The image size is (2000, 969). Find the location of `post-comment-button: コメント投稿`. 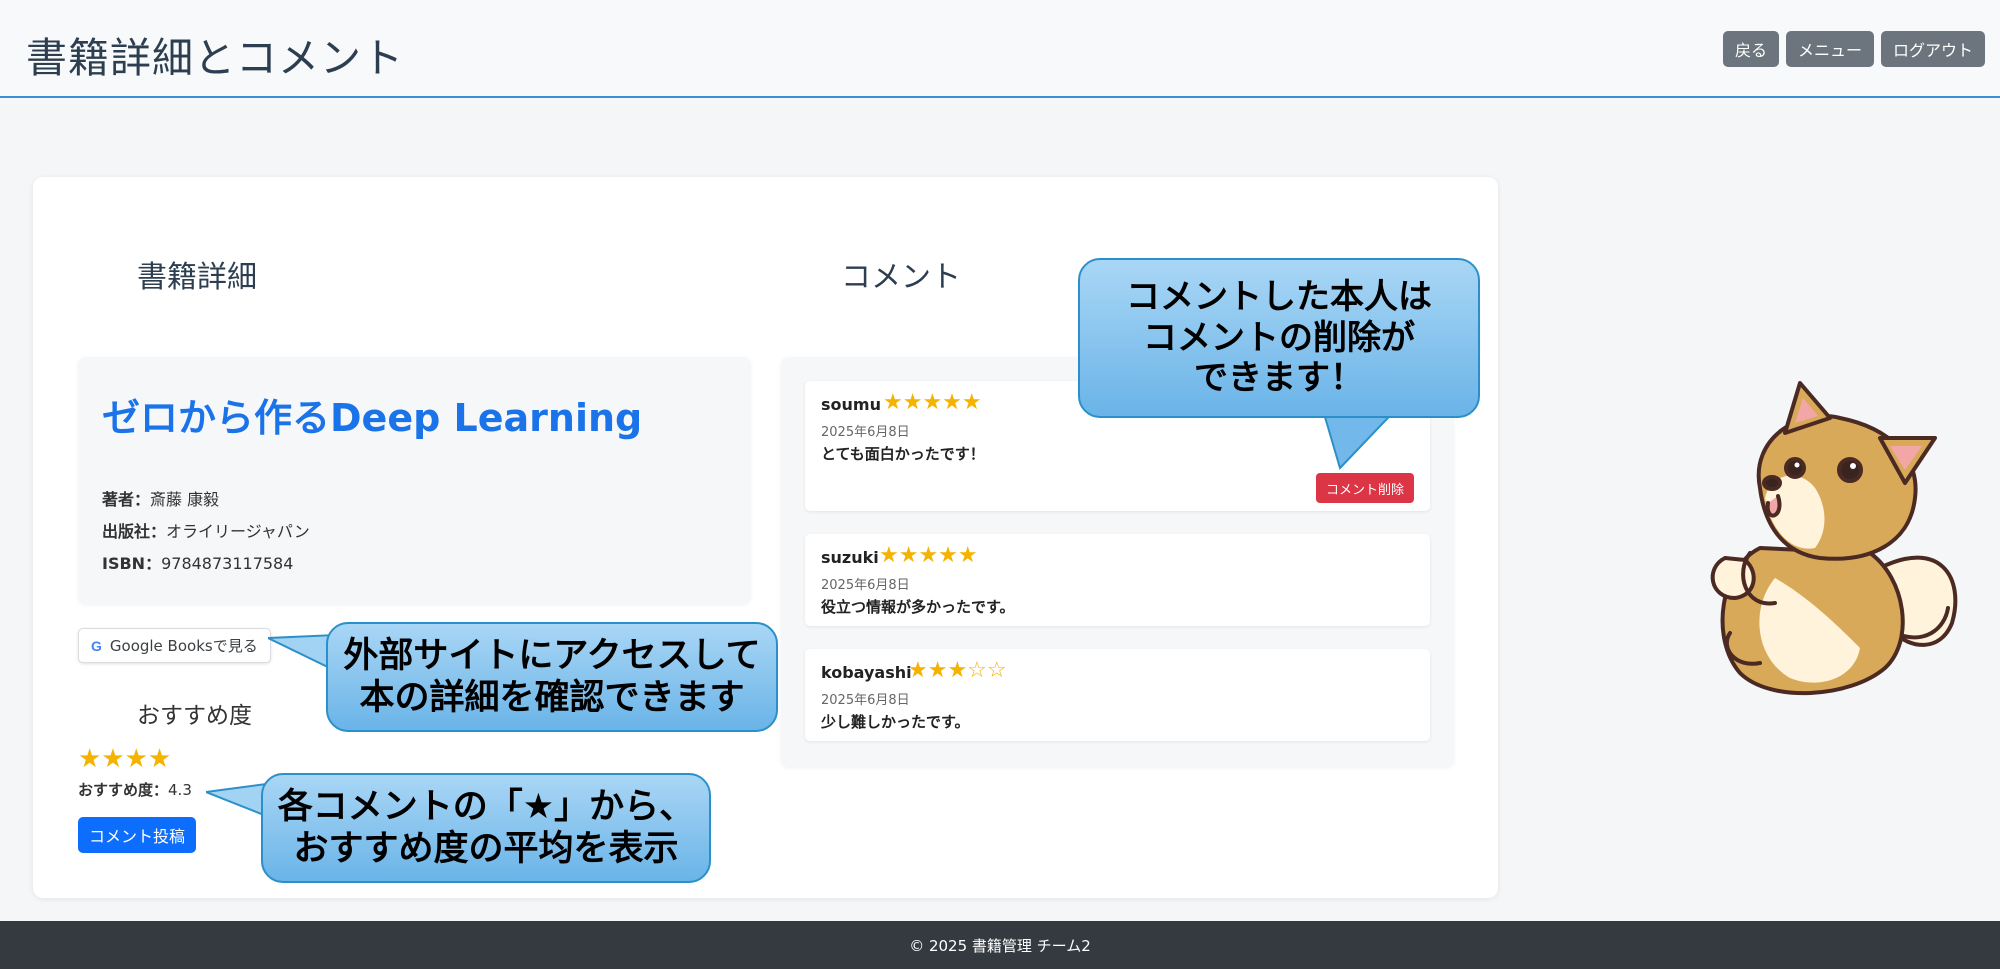

post-comment-button: コメント投稿 is located at coordinates (137, 835).